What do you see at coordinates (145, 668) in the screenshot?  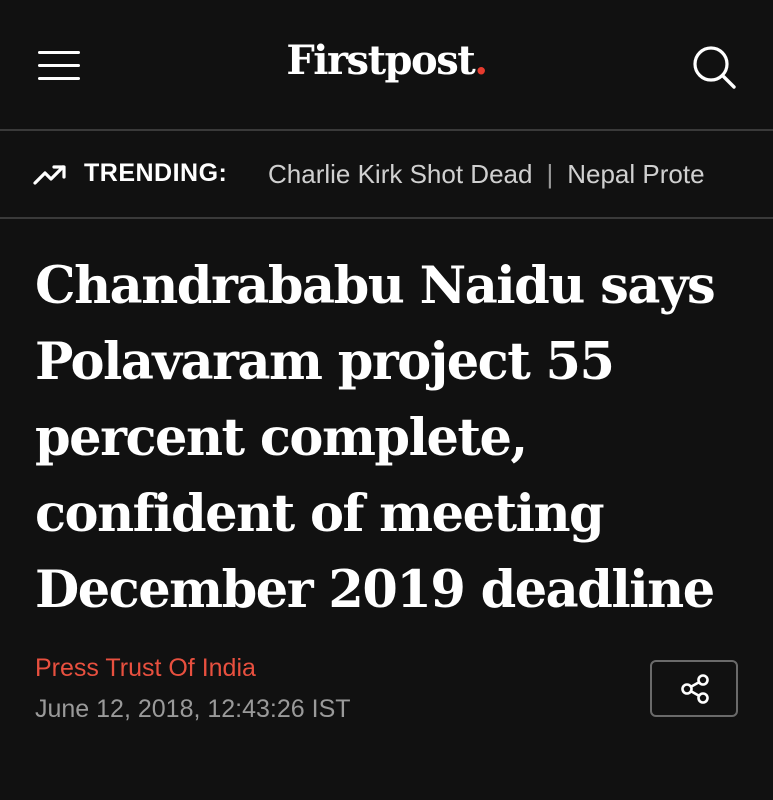 I see `article-author: Press Trust Of India` at bounding box center [145, 668].